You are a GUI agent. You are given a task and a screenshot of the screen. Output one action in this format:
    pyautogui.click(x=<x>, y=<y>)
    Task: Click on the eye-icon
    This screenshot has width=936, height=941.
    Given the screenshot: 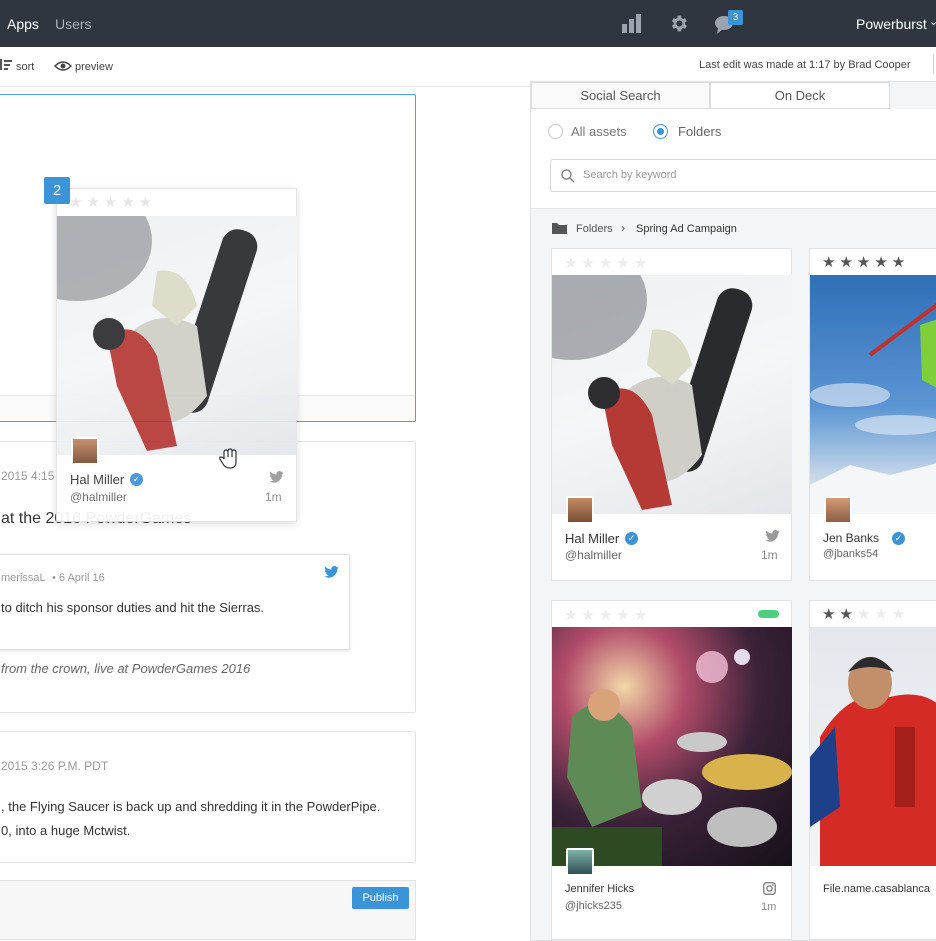 What is the action you would take?
    pyautogui.click(x=63, y=66)
    